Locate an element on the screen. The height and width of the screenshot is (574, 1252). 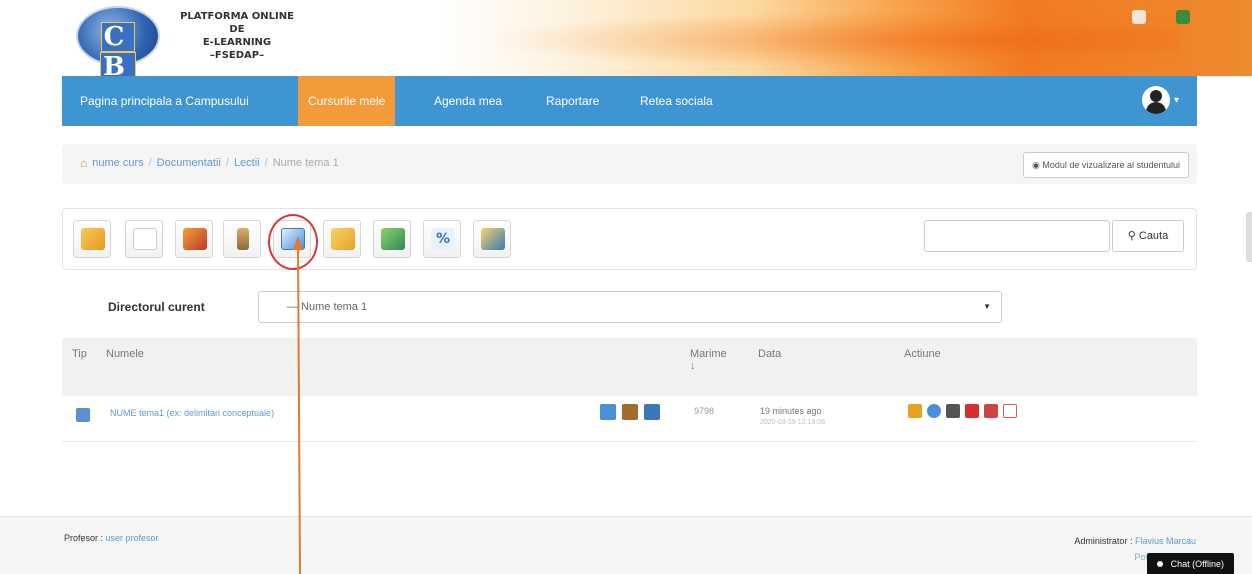
new-document-icon is located at coordinates (145, 239).